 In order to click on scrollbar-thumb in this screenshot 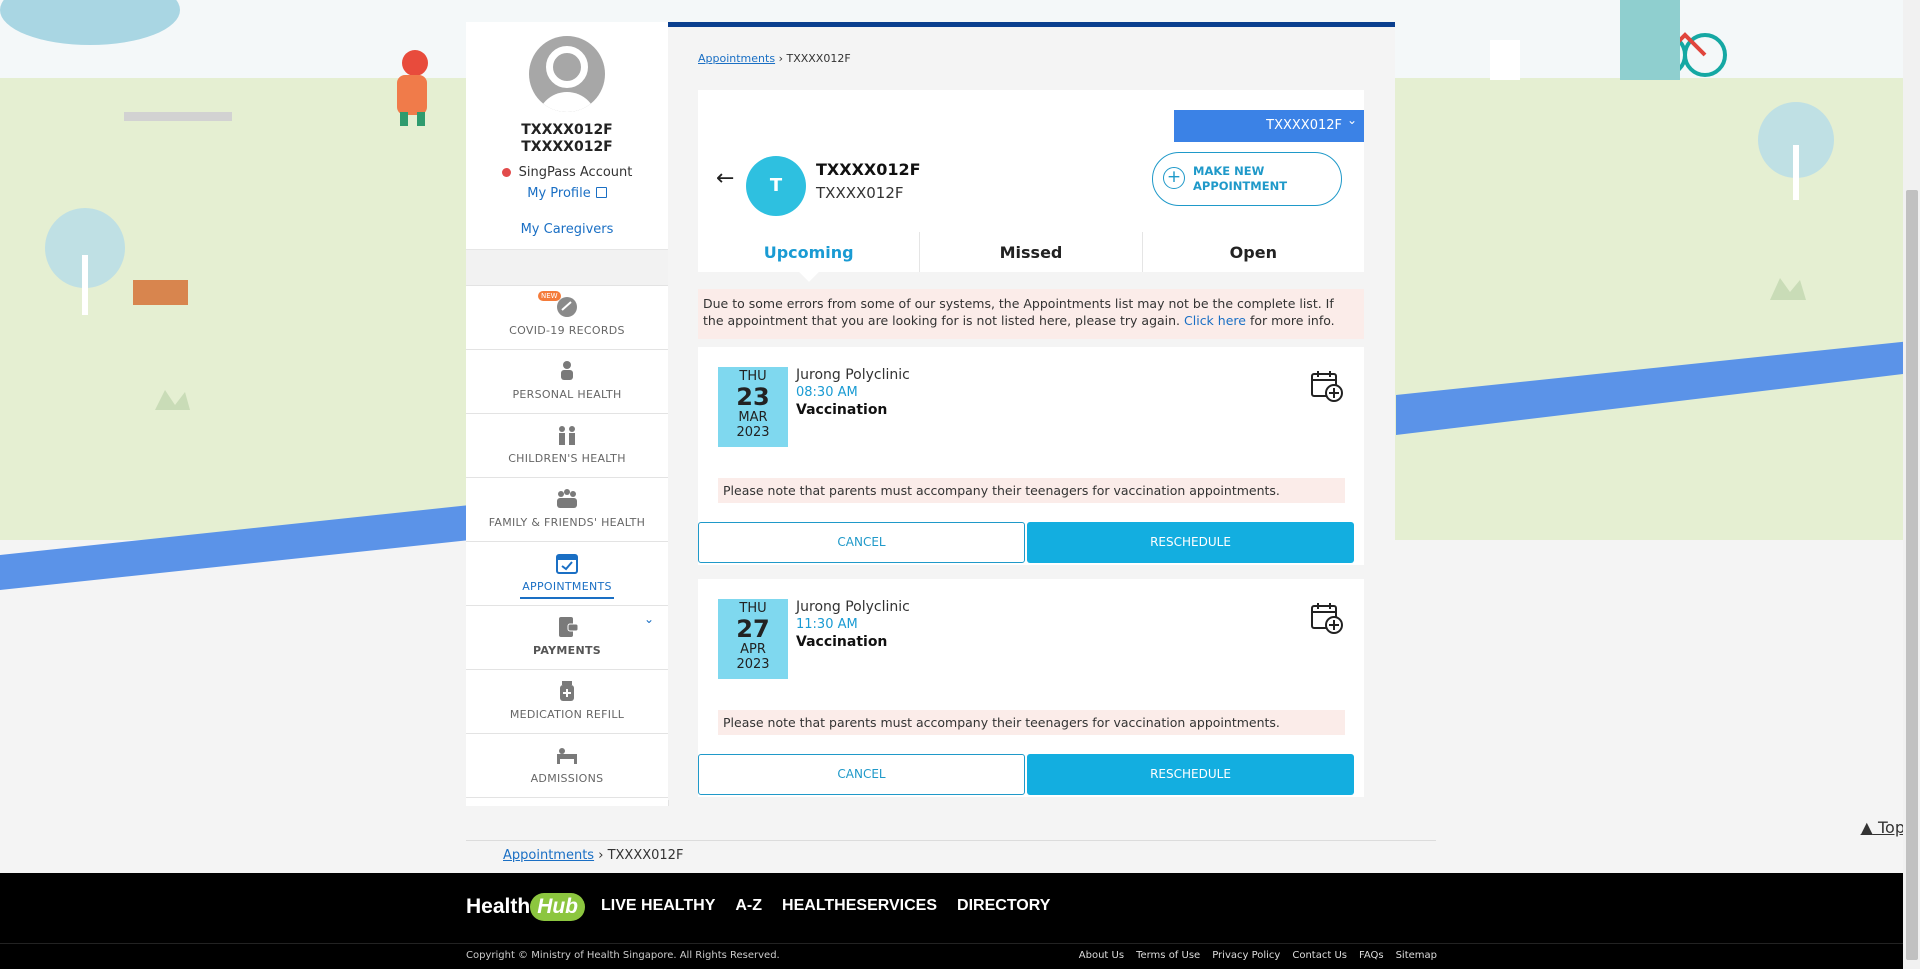, I will do `click(1912, 575)`.